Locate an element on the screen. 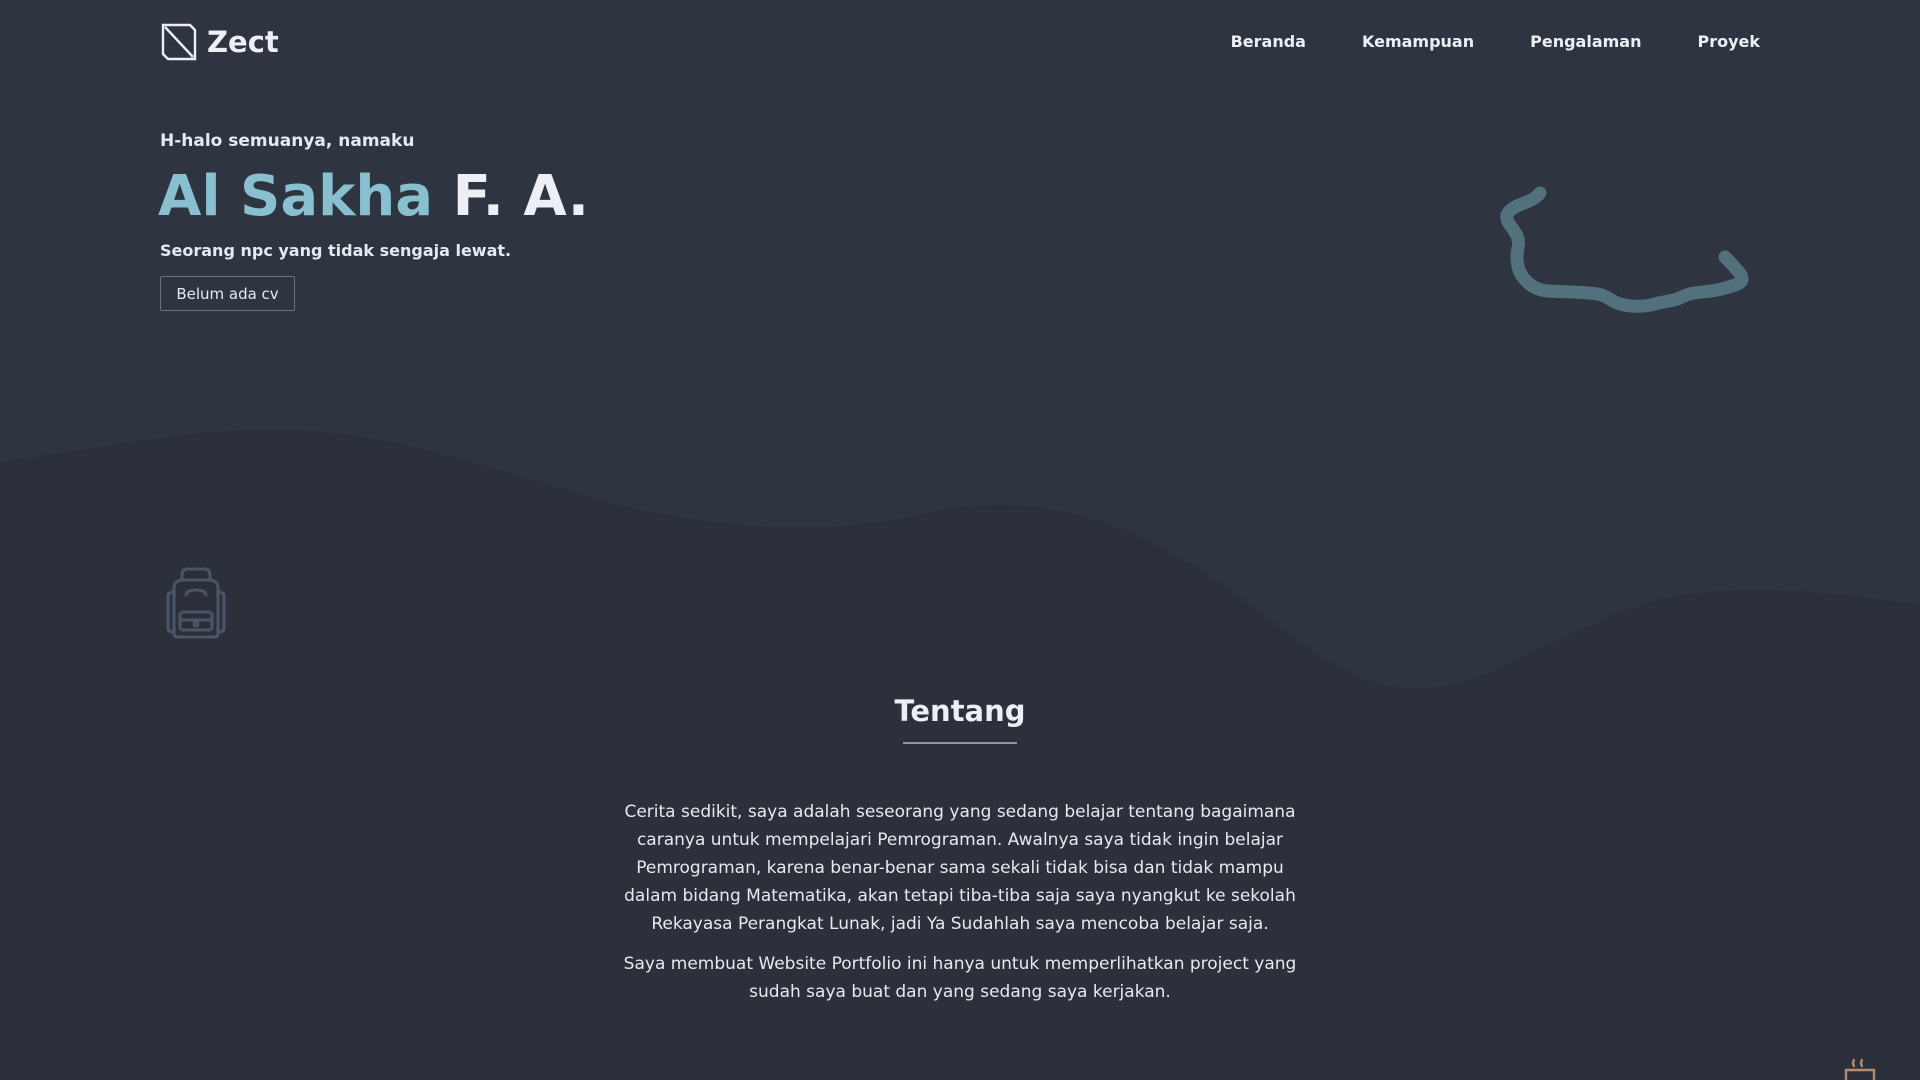  navbar: Zect Beranda Kemampuan Pengalaman Proyek is located at coordinates (960, 44).